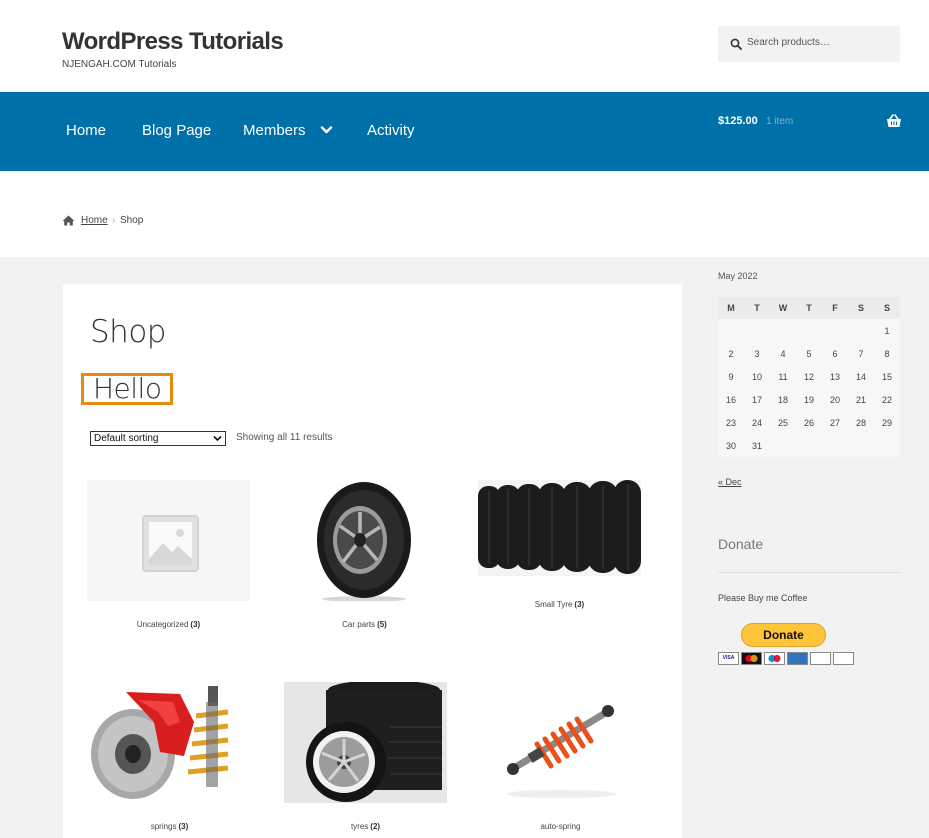  What do you see at coordinates (757, 353) in the screenshot?
I see `calendar-day: 3` at bounding box center [757, 353].